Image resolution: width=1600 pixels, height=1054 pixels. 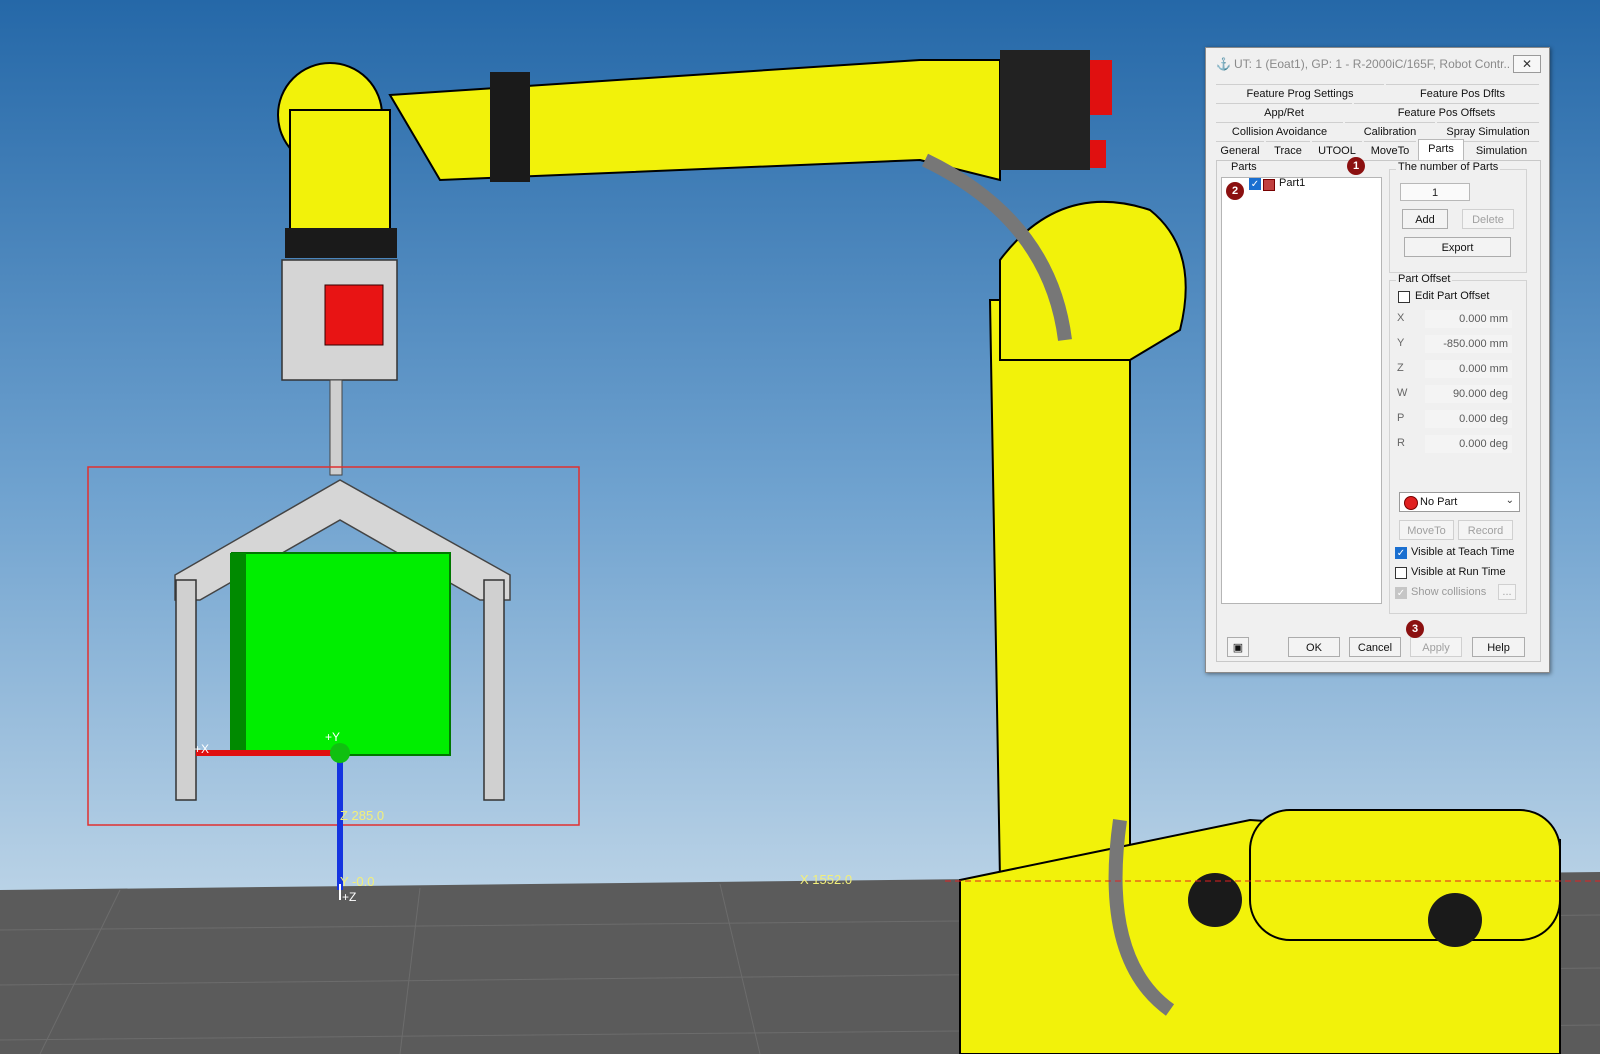 I want to click on part-side, so click(x=238, y=654).